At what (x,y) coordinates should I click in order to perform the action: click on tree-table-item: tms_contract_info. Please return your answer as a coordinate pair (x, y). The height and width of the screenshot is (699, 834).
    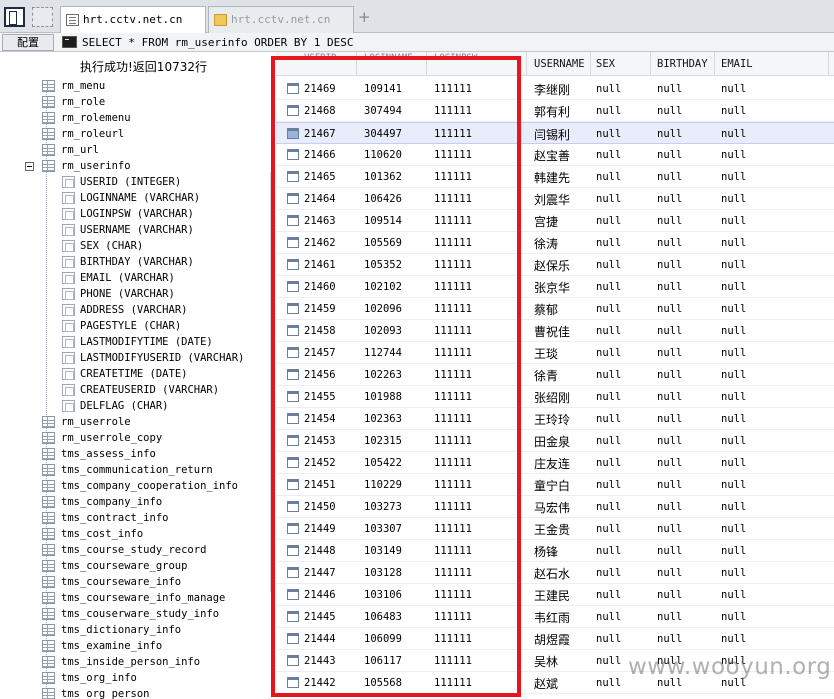
    Looking at the image, I should click on (135, 518).